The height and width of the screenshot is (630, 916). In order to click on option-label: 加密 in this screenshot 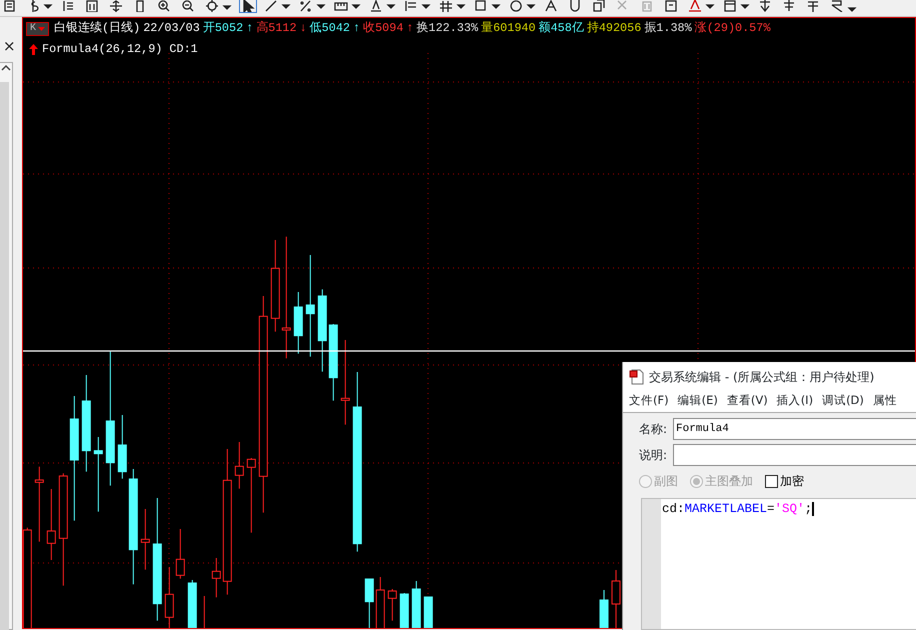, I will do `click(792, 481)`.